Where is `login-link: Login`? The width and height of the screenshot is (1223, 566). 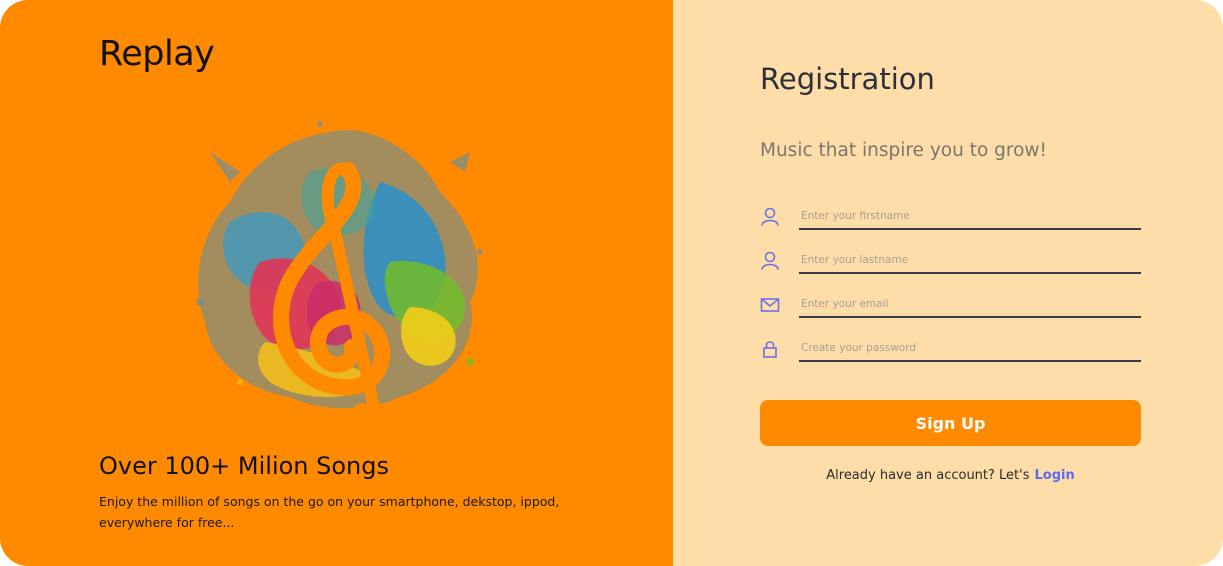
login-link: Login is located at coordinates (1055, 475).